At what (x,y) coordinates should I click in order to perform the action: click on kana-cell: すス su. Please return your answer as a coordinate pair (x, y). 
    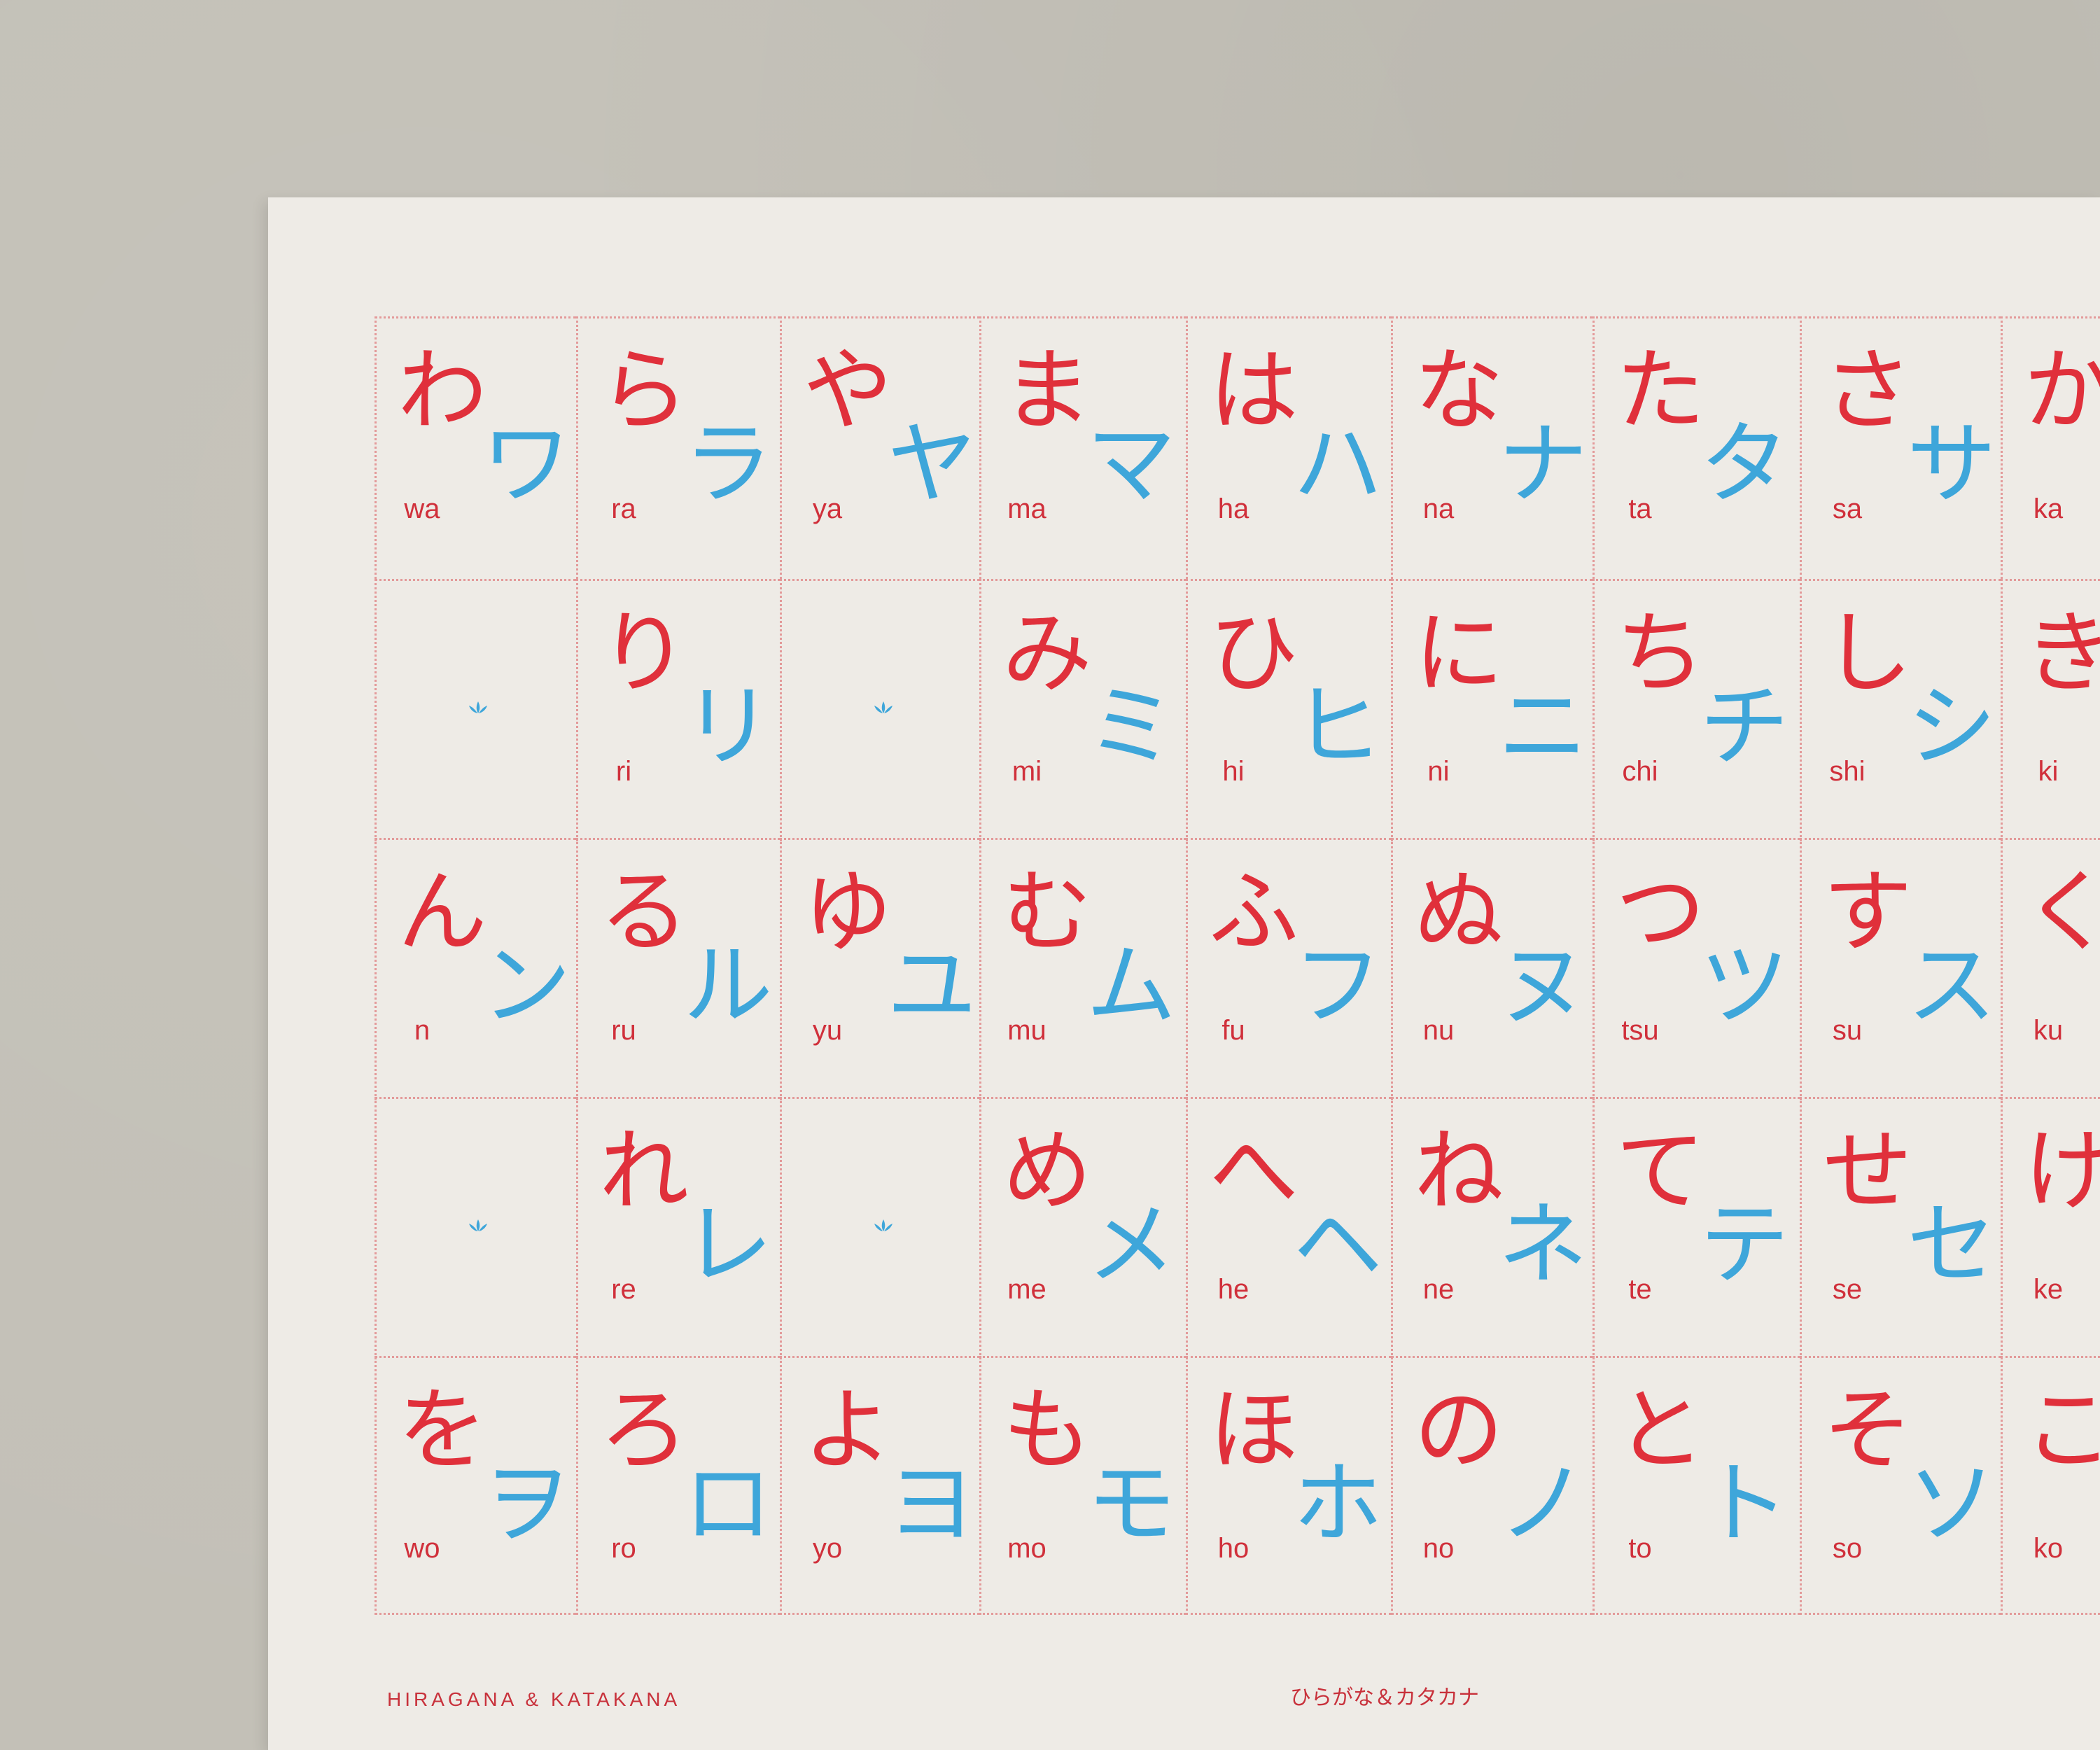
    Looking at the image, I should click on (1900, 969).